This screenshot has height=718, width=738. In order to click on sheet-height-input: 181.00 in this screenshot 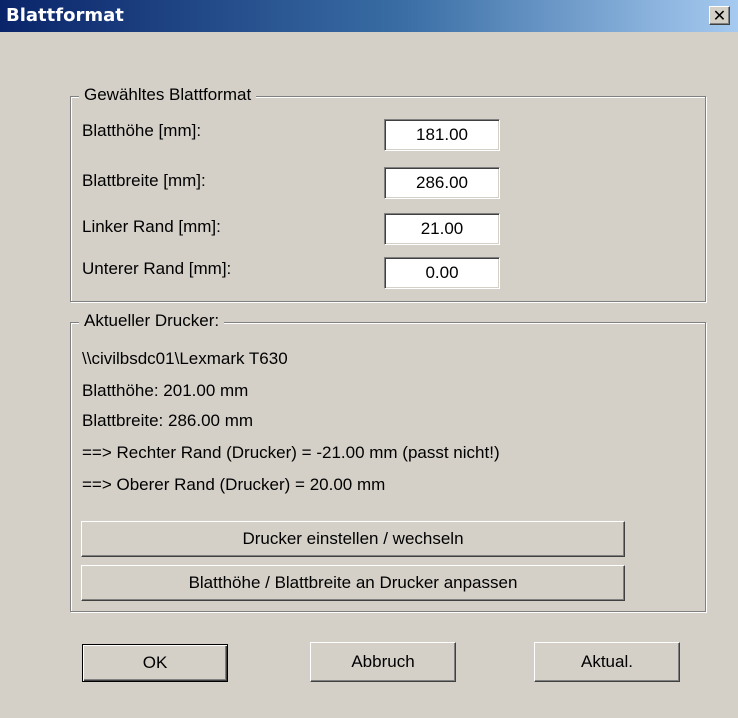, I will do `click(442, 135)`.